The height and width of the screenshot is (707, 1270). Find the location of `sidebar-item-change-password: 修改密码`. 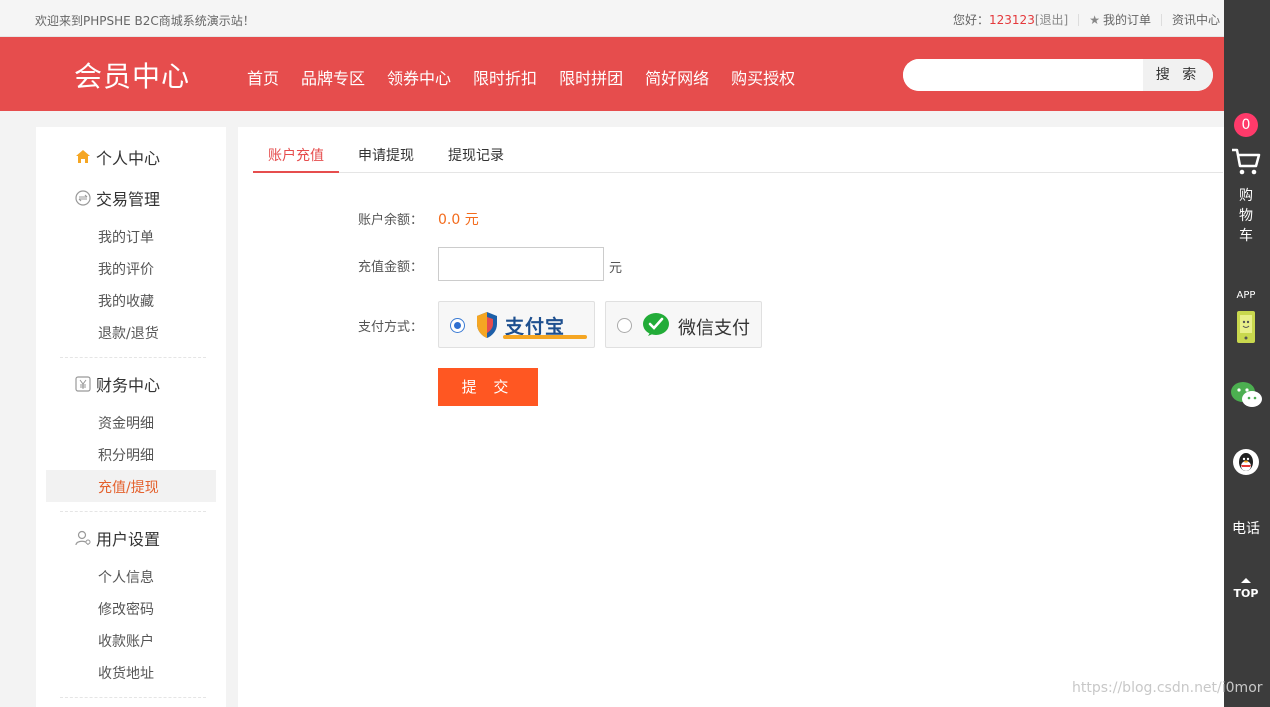

sidebar-item-change-password: 修改密码 is located at coordinates (126, 609).